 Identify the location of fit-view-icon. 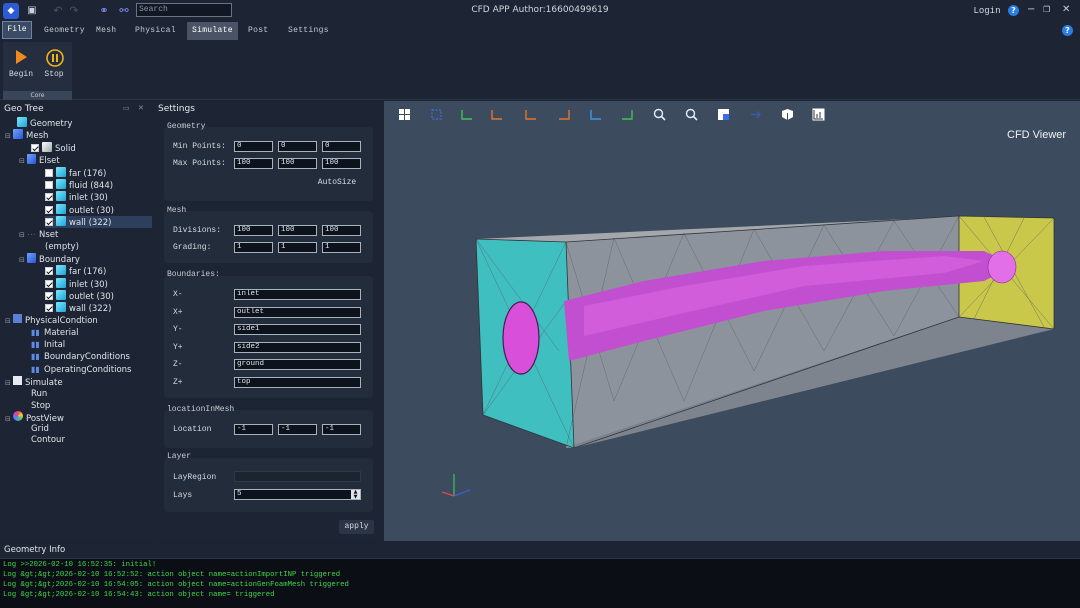
(404, 114).